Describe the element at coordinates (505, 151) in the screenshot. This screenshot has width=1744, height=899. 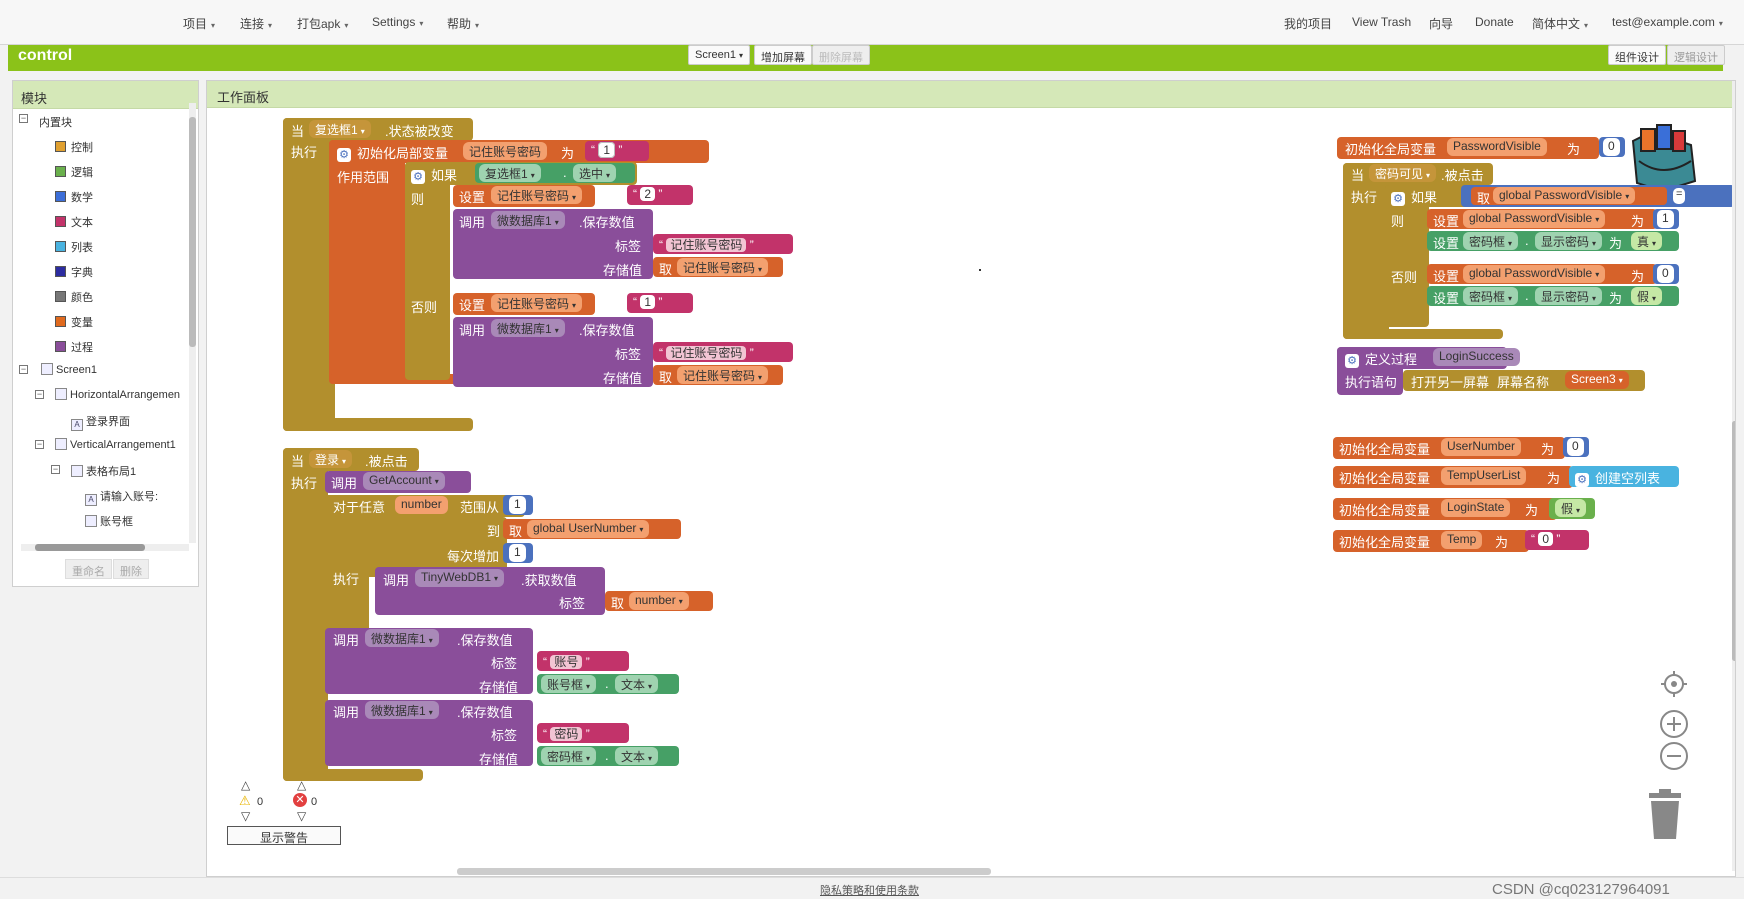
I see `local-var-name: 记住账号密码` at that location.